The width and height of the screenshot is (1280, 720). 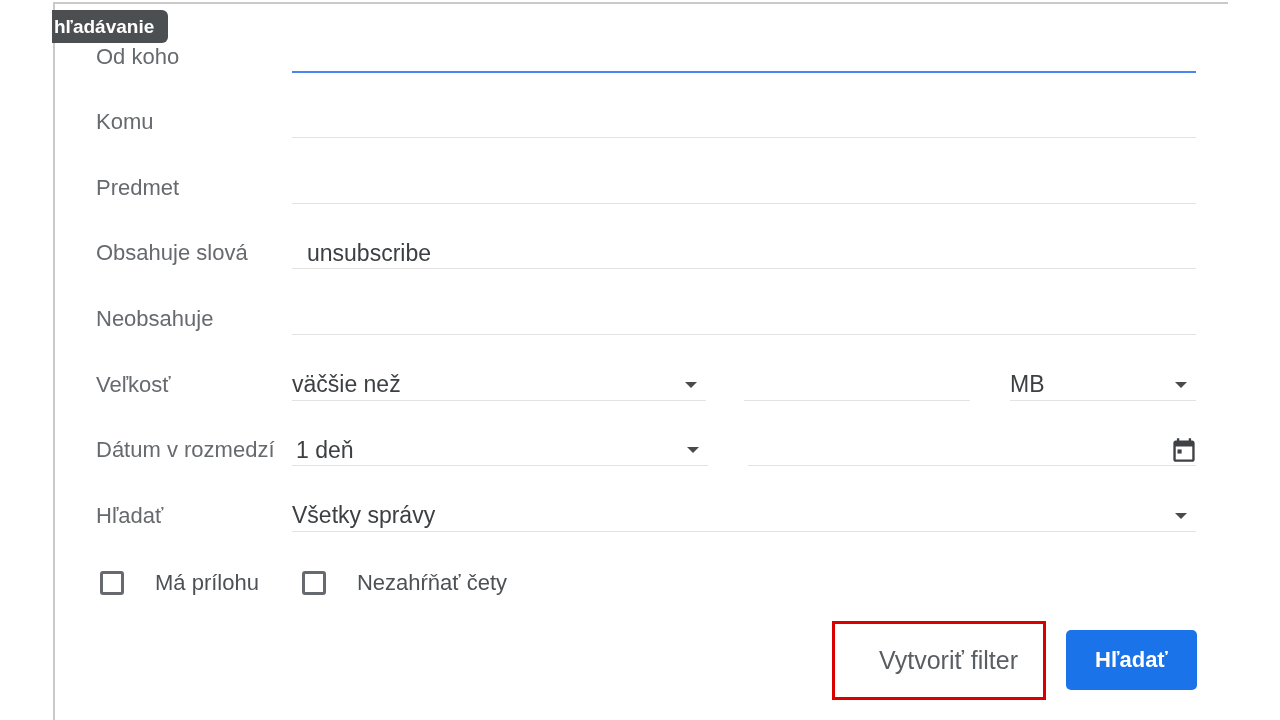 What do you see at coordinates (499, 385) in the screenshot?
I see `dropdown: väčšie než` at bounding box center [499, 385].